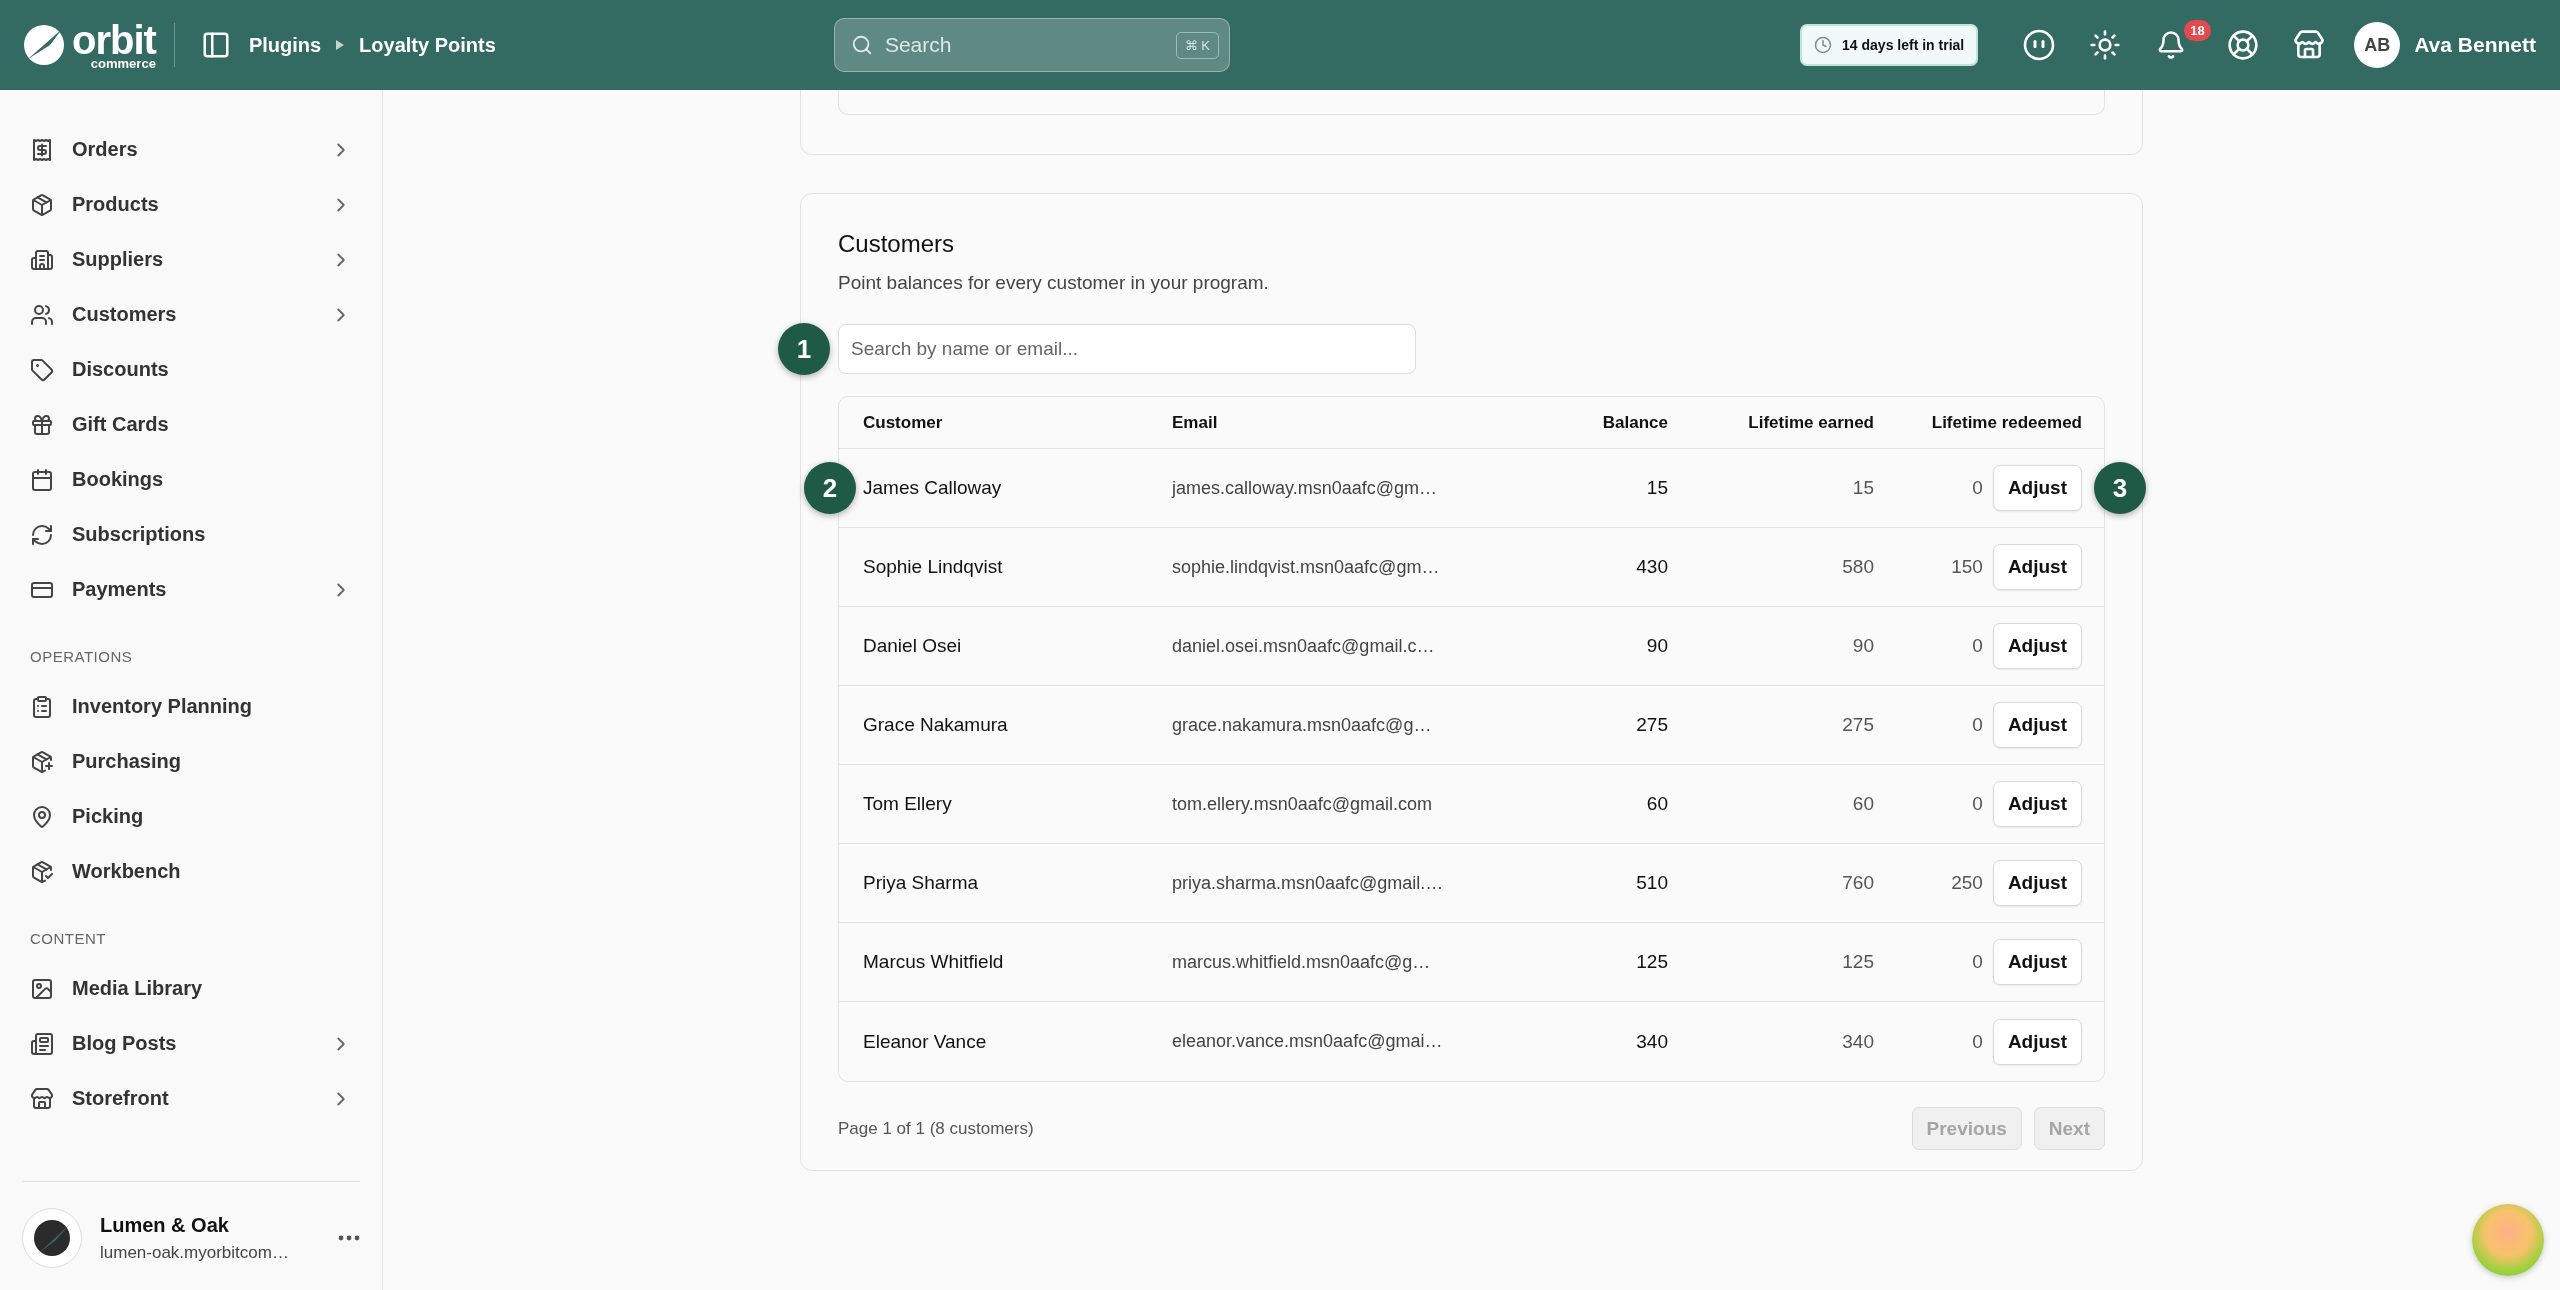  Describe the element at coordinates (42, 706) in the screenshot. I see `clipboard-icon` at that location.